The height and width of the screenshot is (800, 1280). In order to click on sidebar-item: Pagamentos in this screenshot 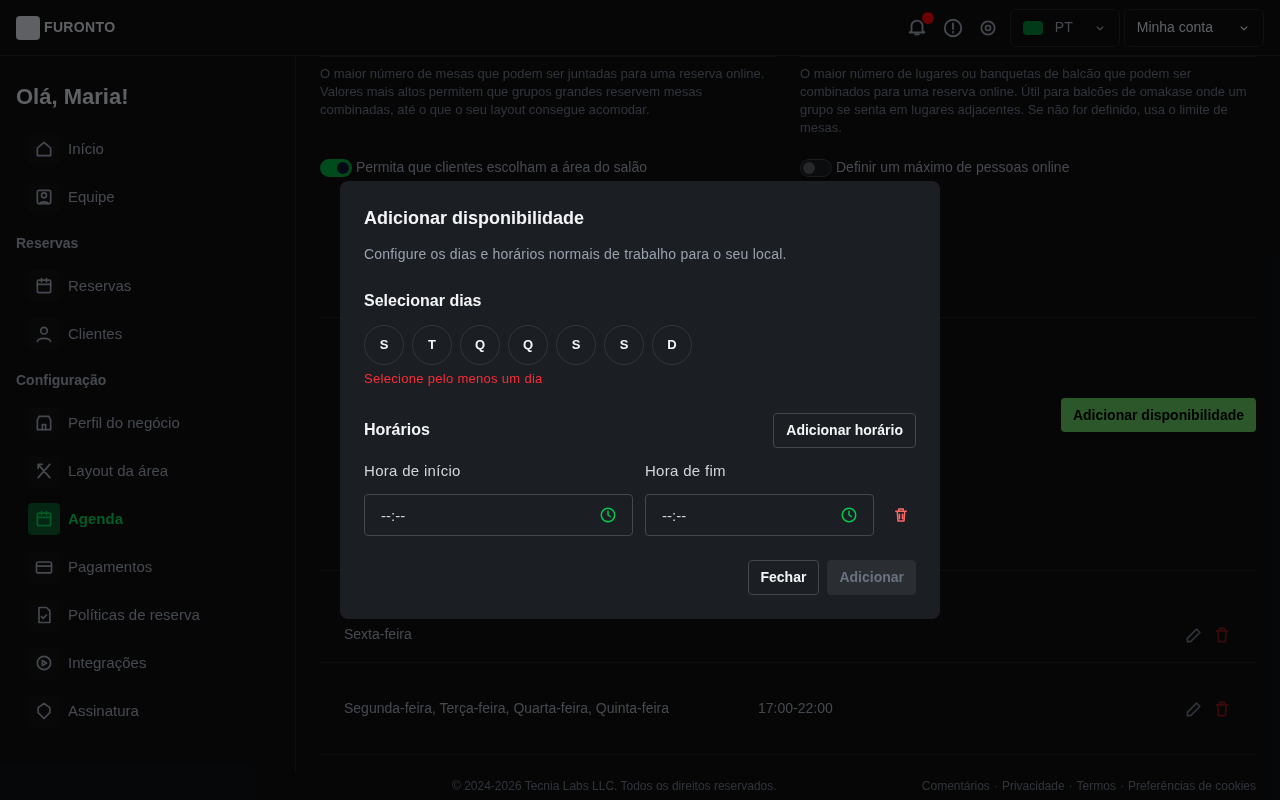, I will do `click(147, 567)`.